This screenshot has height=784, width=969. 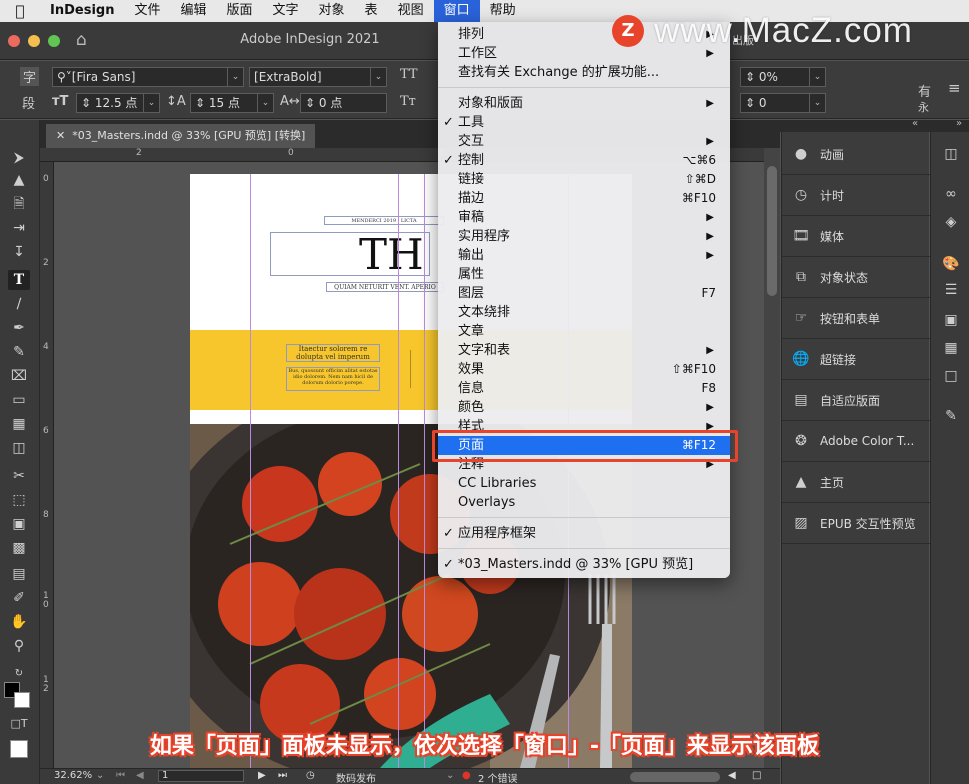 What do you see at coordinates (584, 179) in the screenshot?
I see `menu-item-links: 链接 ⇧⌘D` at bounding box center [584, 179].